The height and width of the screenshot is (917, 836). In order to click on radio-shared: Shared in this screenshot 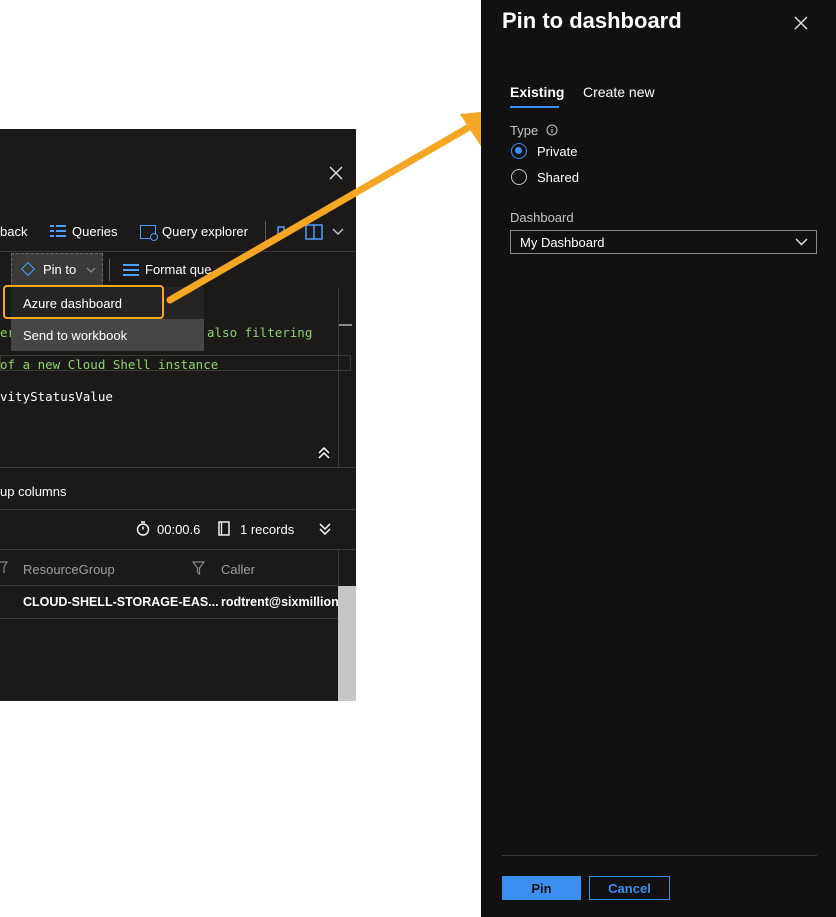, I will do `click(570, 178)`.